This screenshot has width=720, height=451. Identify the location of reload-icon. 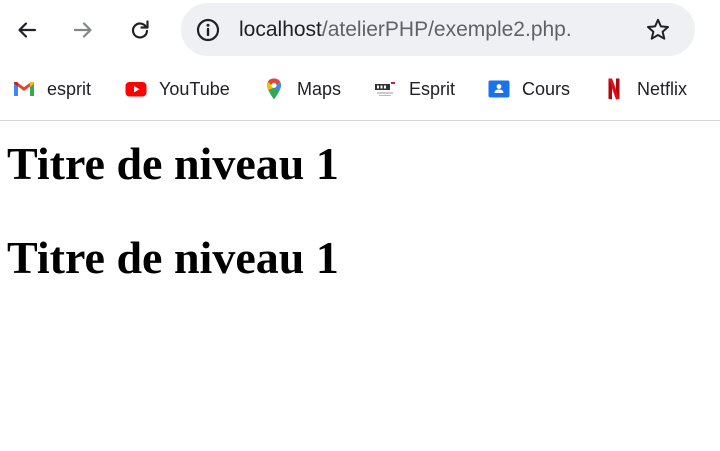
(140, 29).